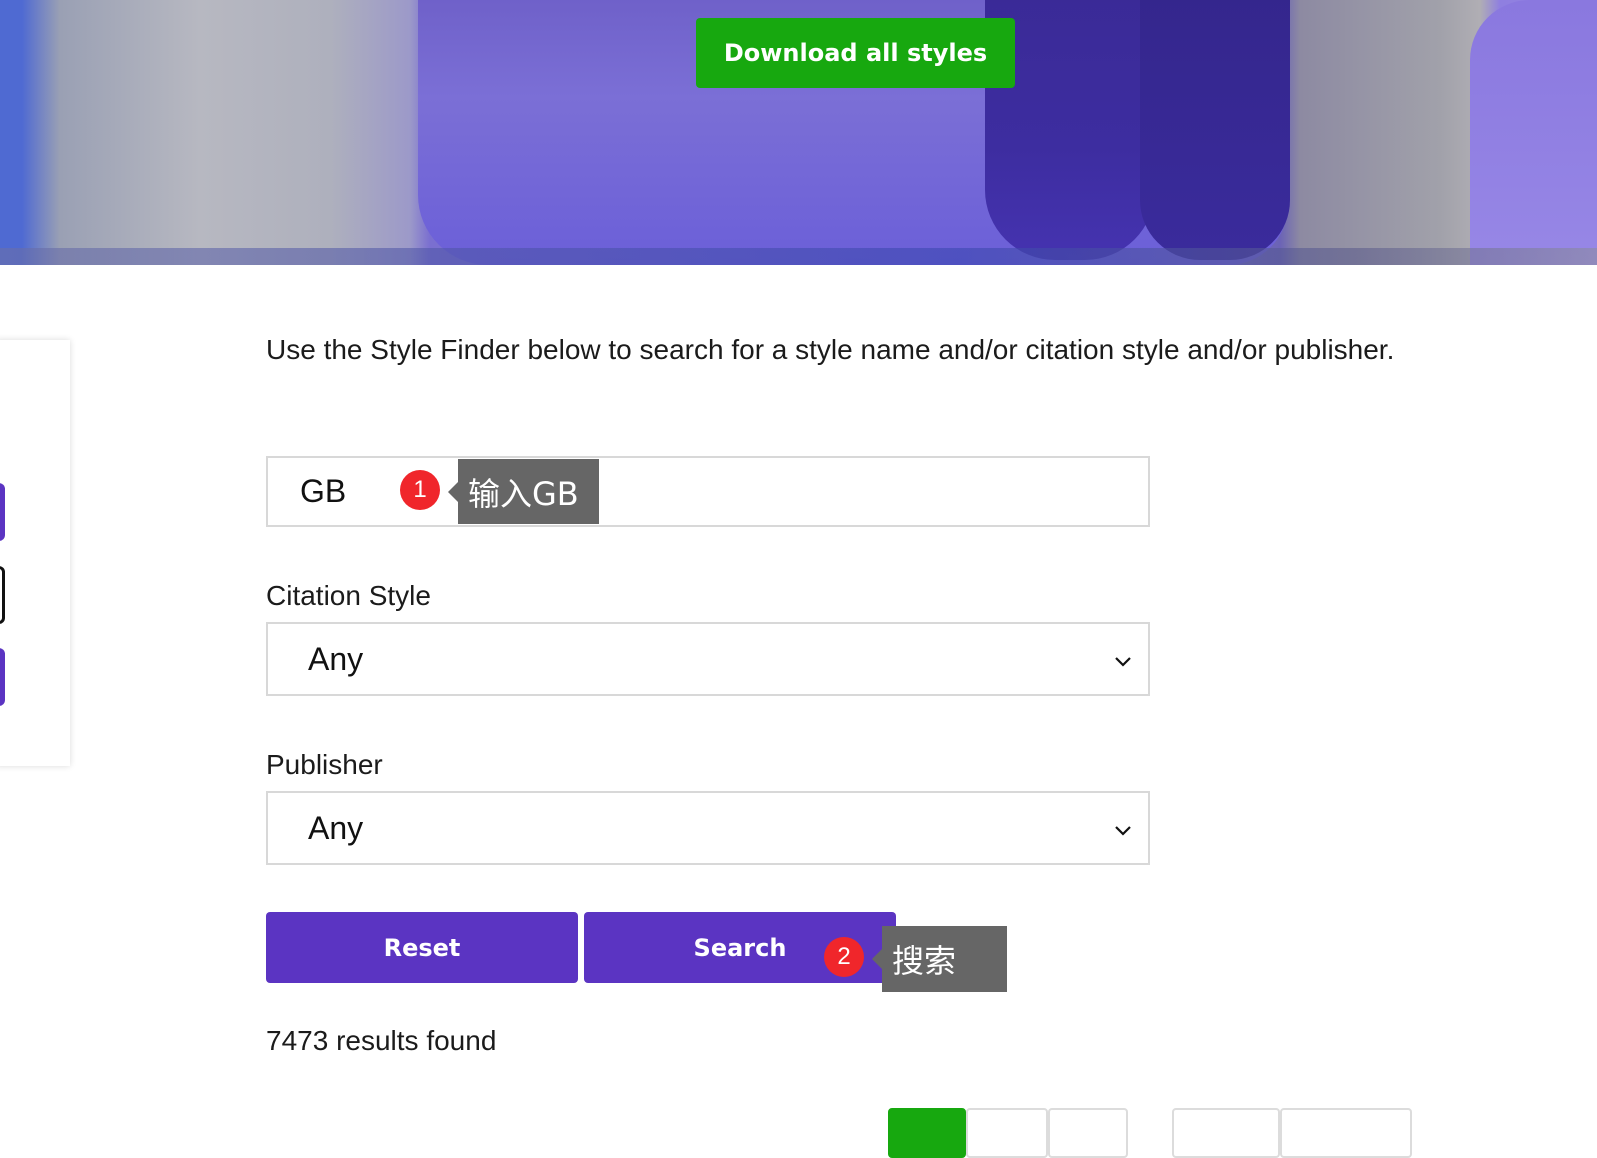 The width and height of the screenshot is (1597, 1158). Describe the element at coordinates (939, 959) in the screenshot. I see `annotation-tooltip: 搜索` at that location.